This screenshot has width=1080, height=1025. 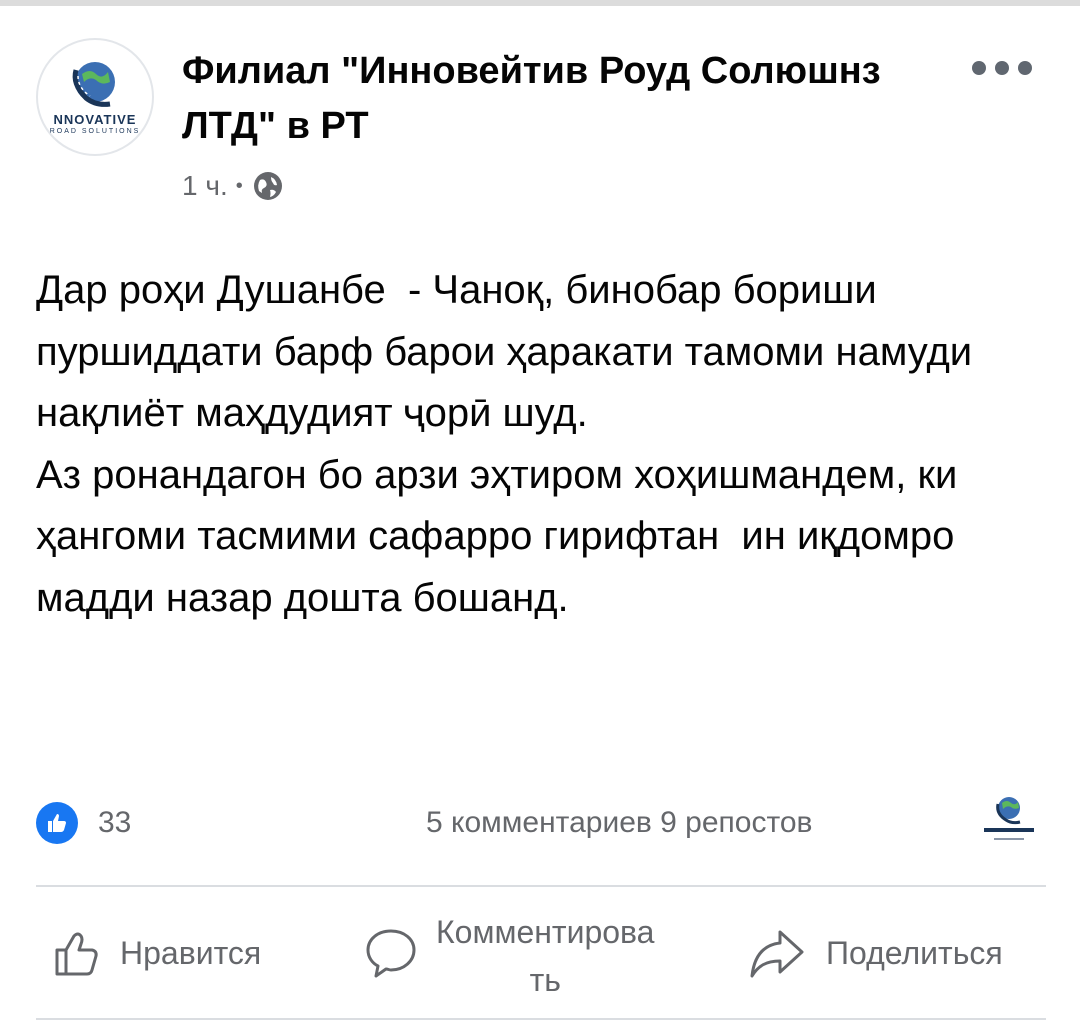 I want to click on comment-label-line2: ть, so click(x=545, y=980).